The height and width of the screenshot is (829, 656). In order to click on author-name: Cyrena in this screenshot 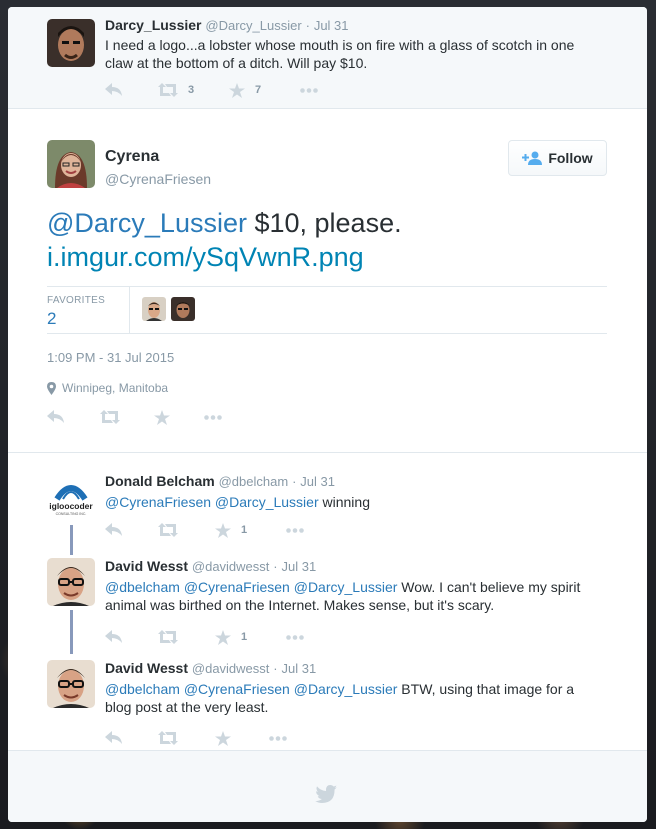, I will do `click(132, 157)`.